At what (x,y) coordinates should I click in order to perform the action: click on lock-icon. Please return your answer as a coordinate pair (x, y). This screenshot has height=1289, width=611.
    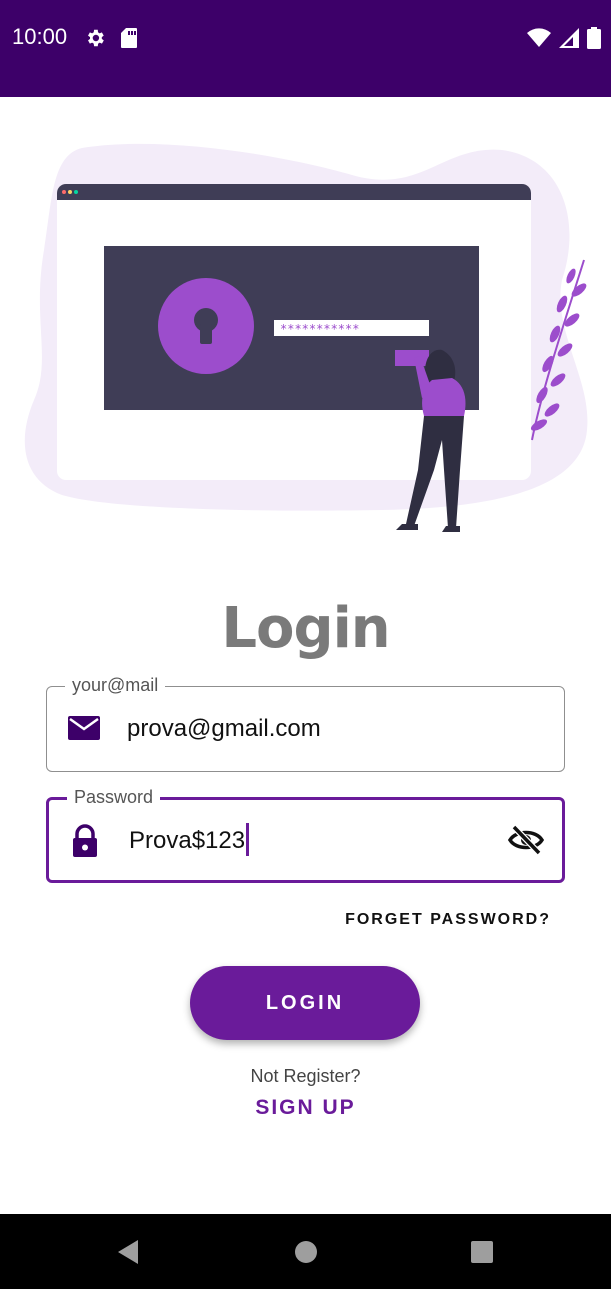
    Looking at the image, I should click on (85, 843).